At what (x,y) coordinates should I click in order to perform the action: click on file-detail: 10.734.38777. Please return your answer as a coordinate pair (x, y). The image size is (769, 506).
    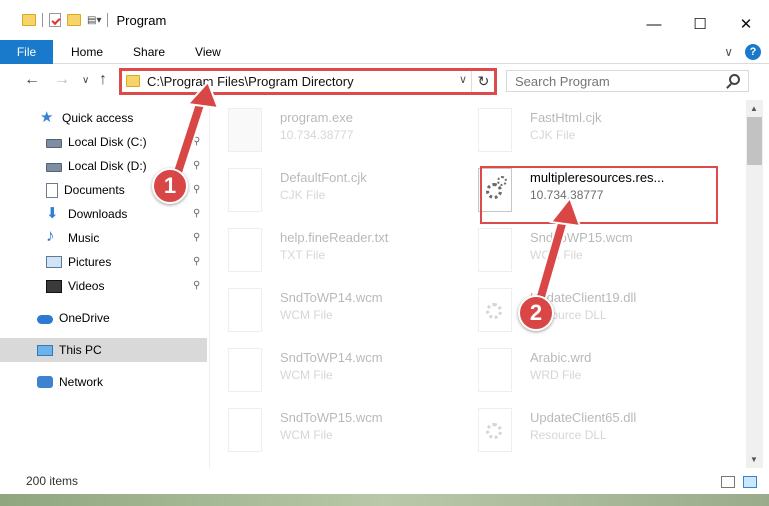
    Looking at the image, I should click on (317, 135).